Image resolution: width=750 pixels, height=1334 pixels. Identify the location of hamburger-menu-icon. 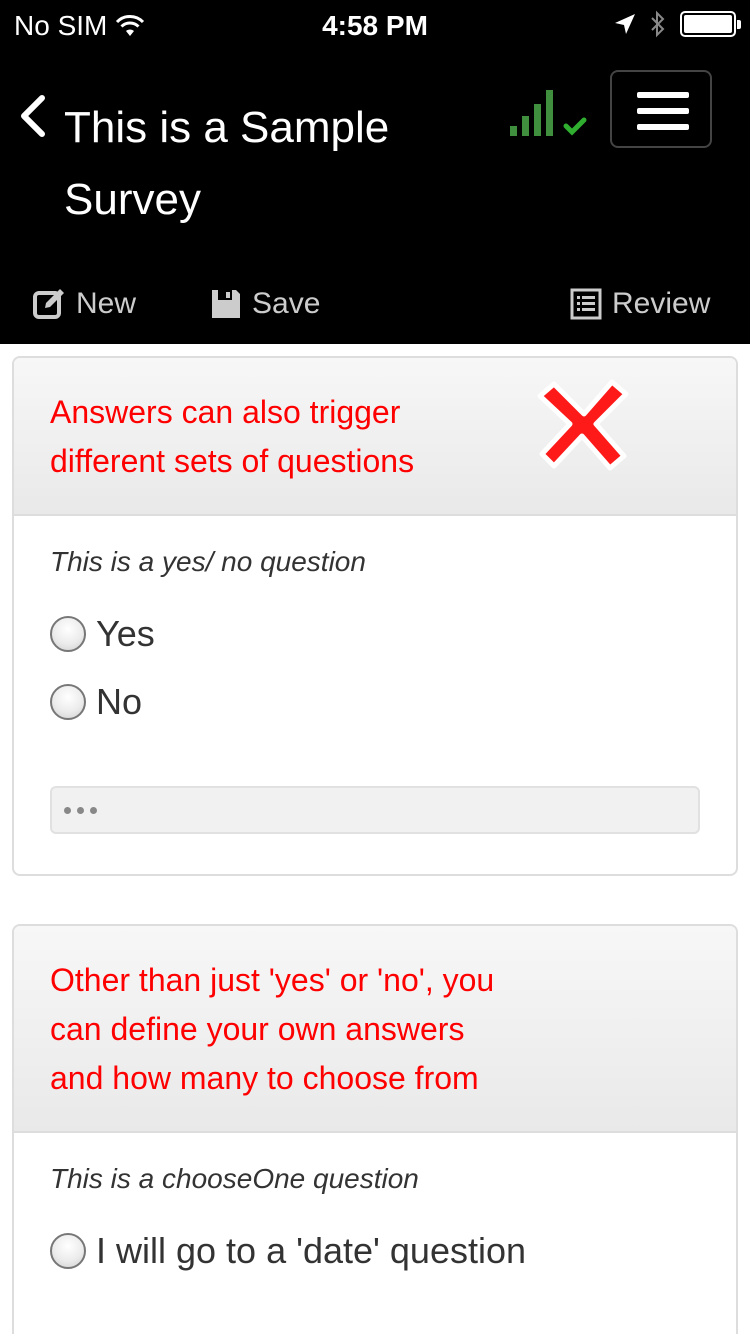
(661, 109).